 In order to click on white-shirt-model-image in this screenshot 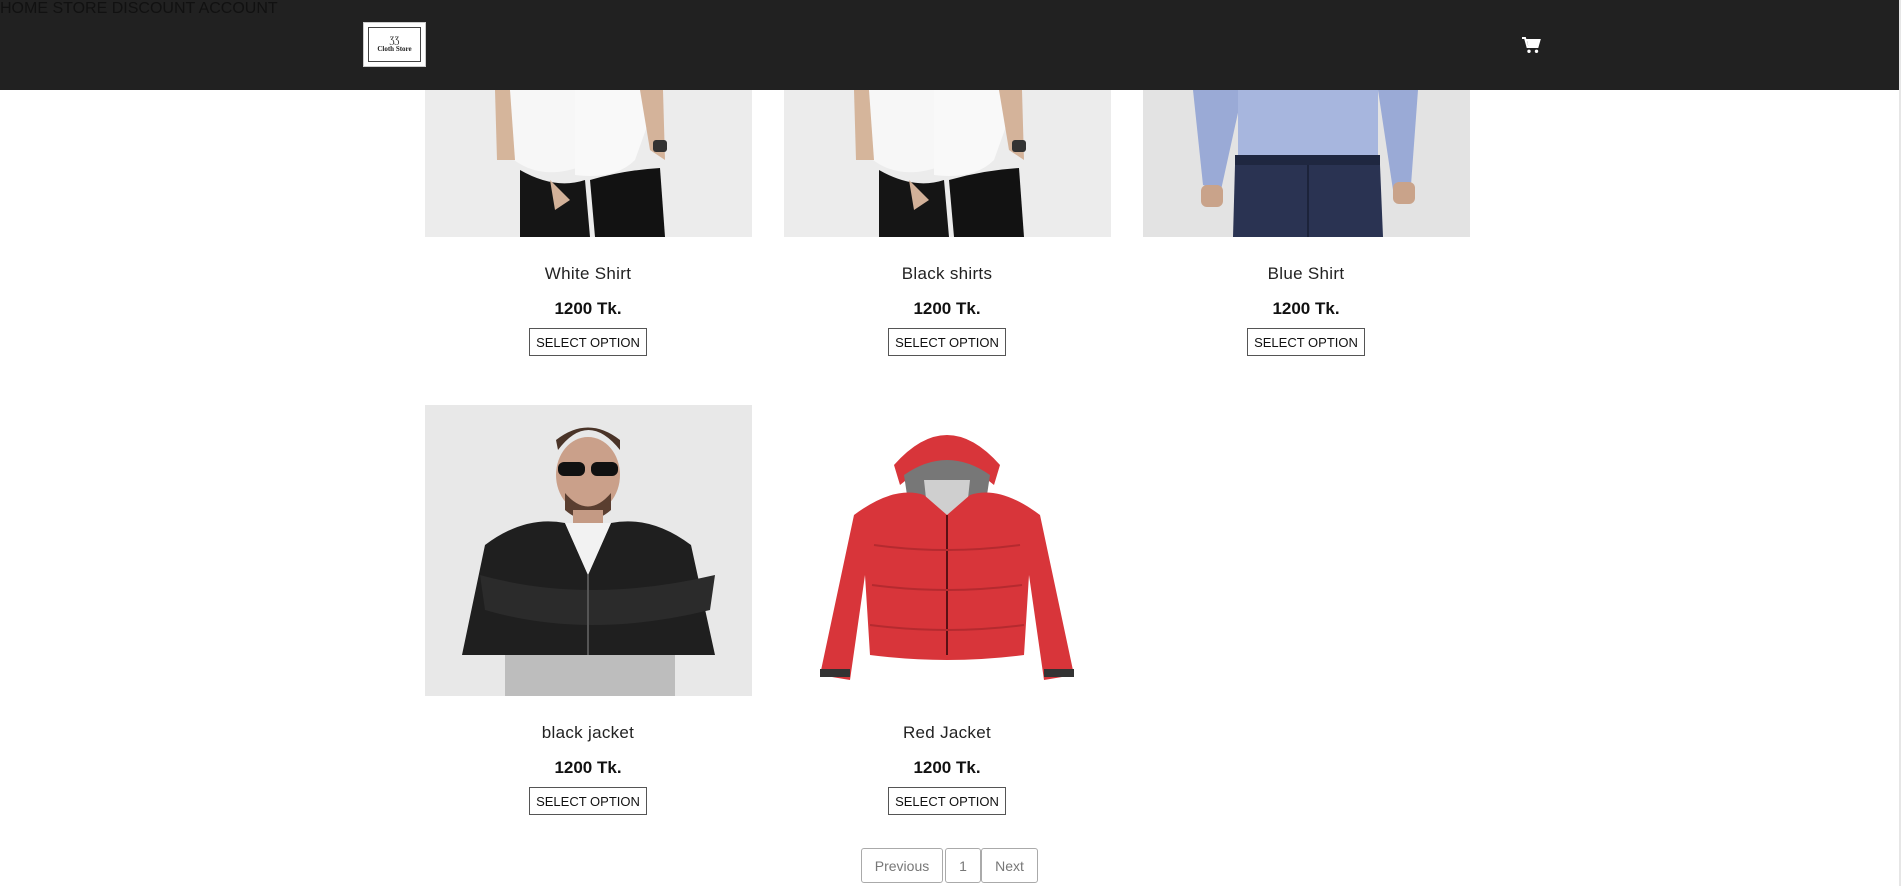, I will do `click(588, 163)`.